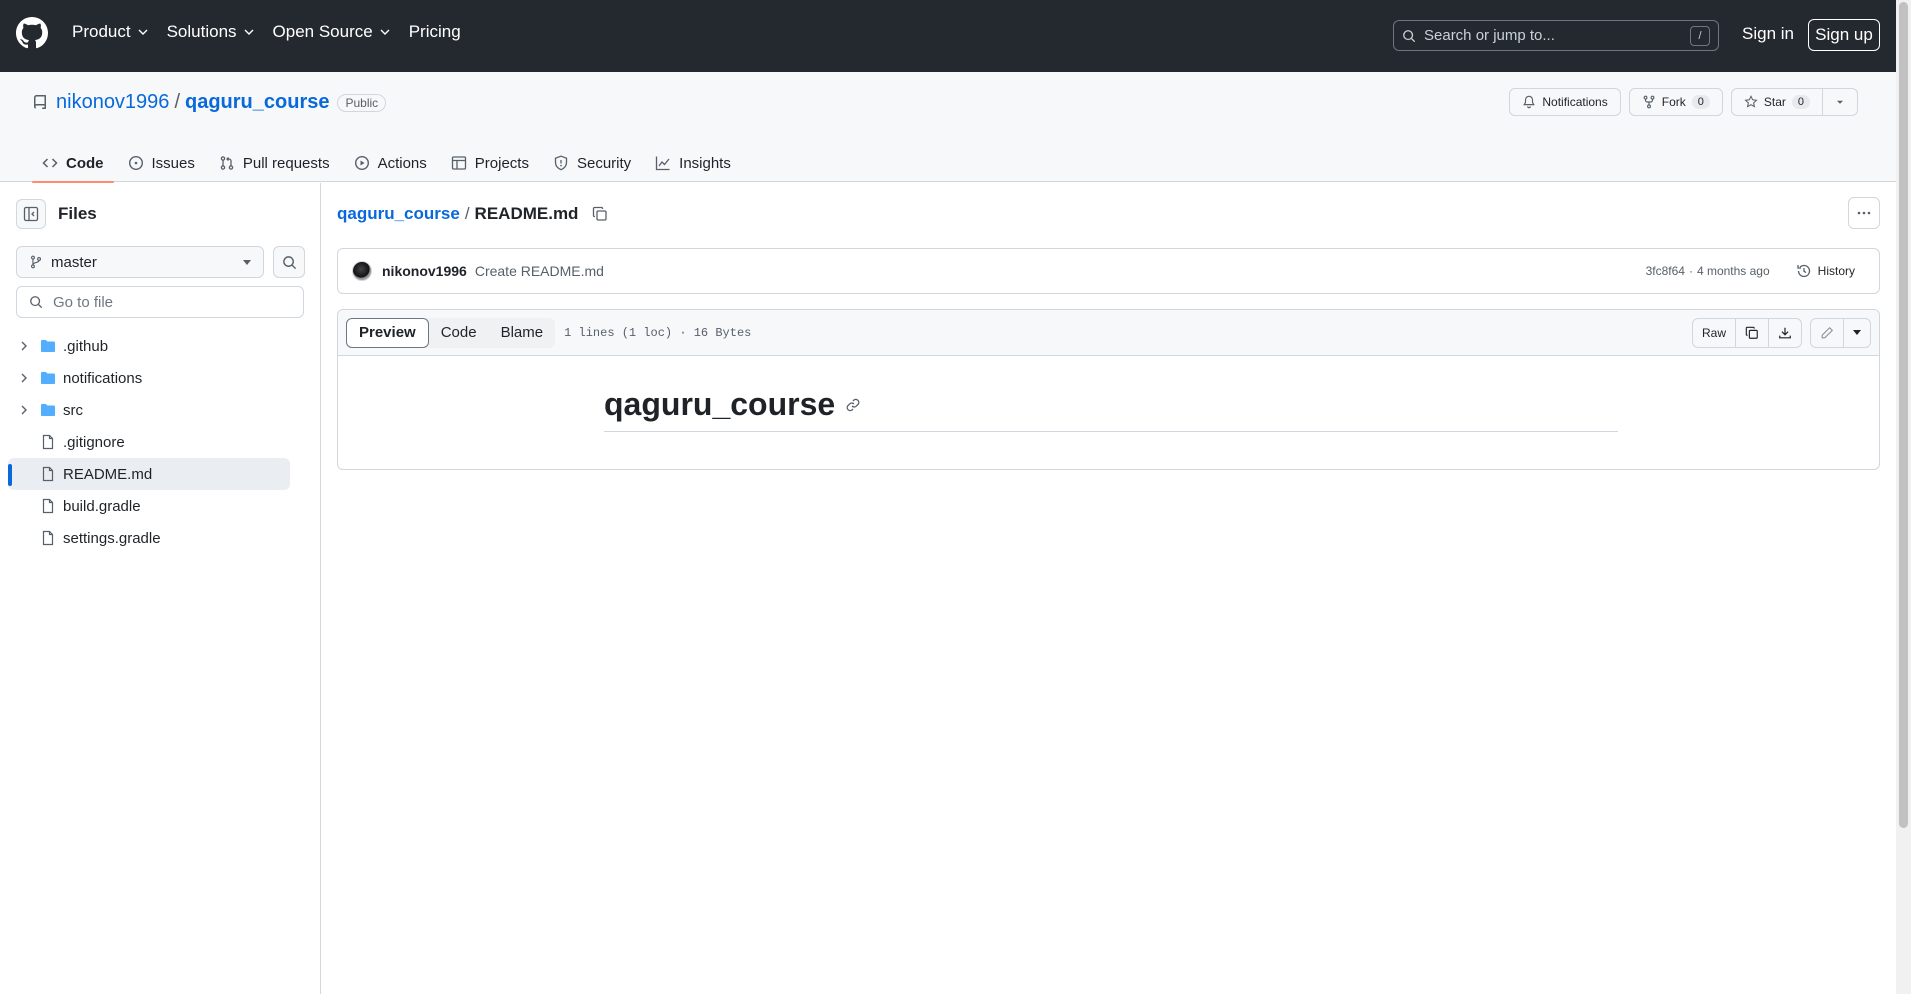 This screenshot has width=1911, height=994. I want to click on code-view-tab: Code, so click(459, 333).